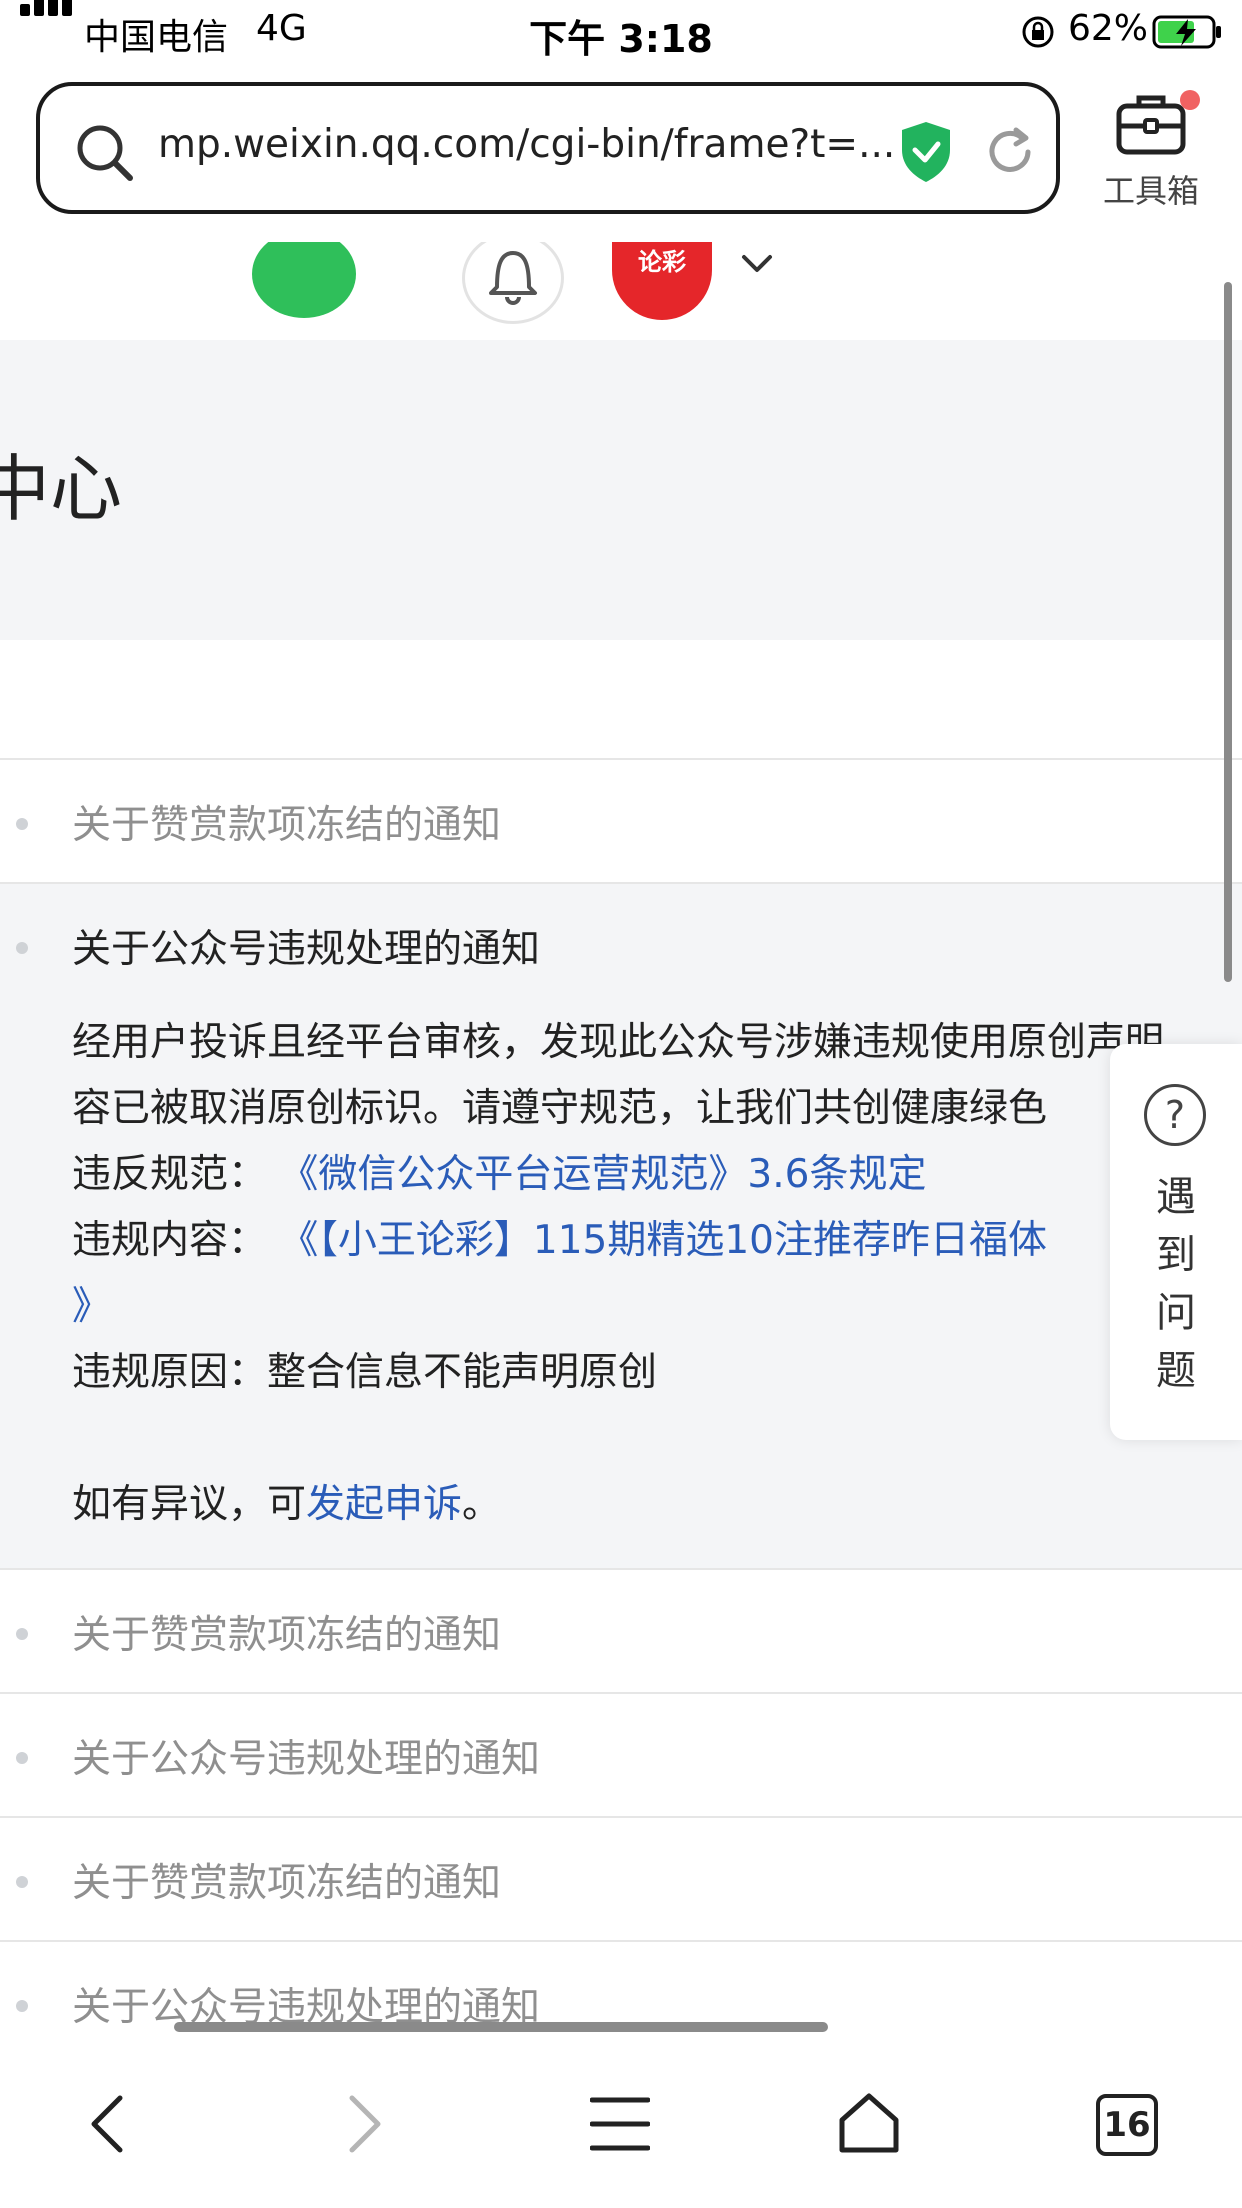 This screenshot has width=1242, height=2208. What do you see at coordinates (1151, 125) in the screenshot?
I see `toolbox-icon` at bounding box center [1151, 125].